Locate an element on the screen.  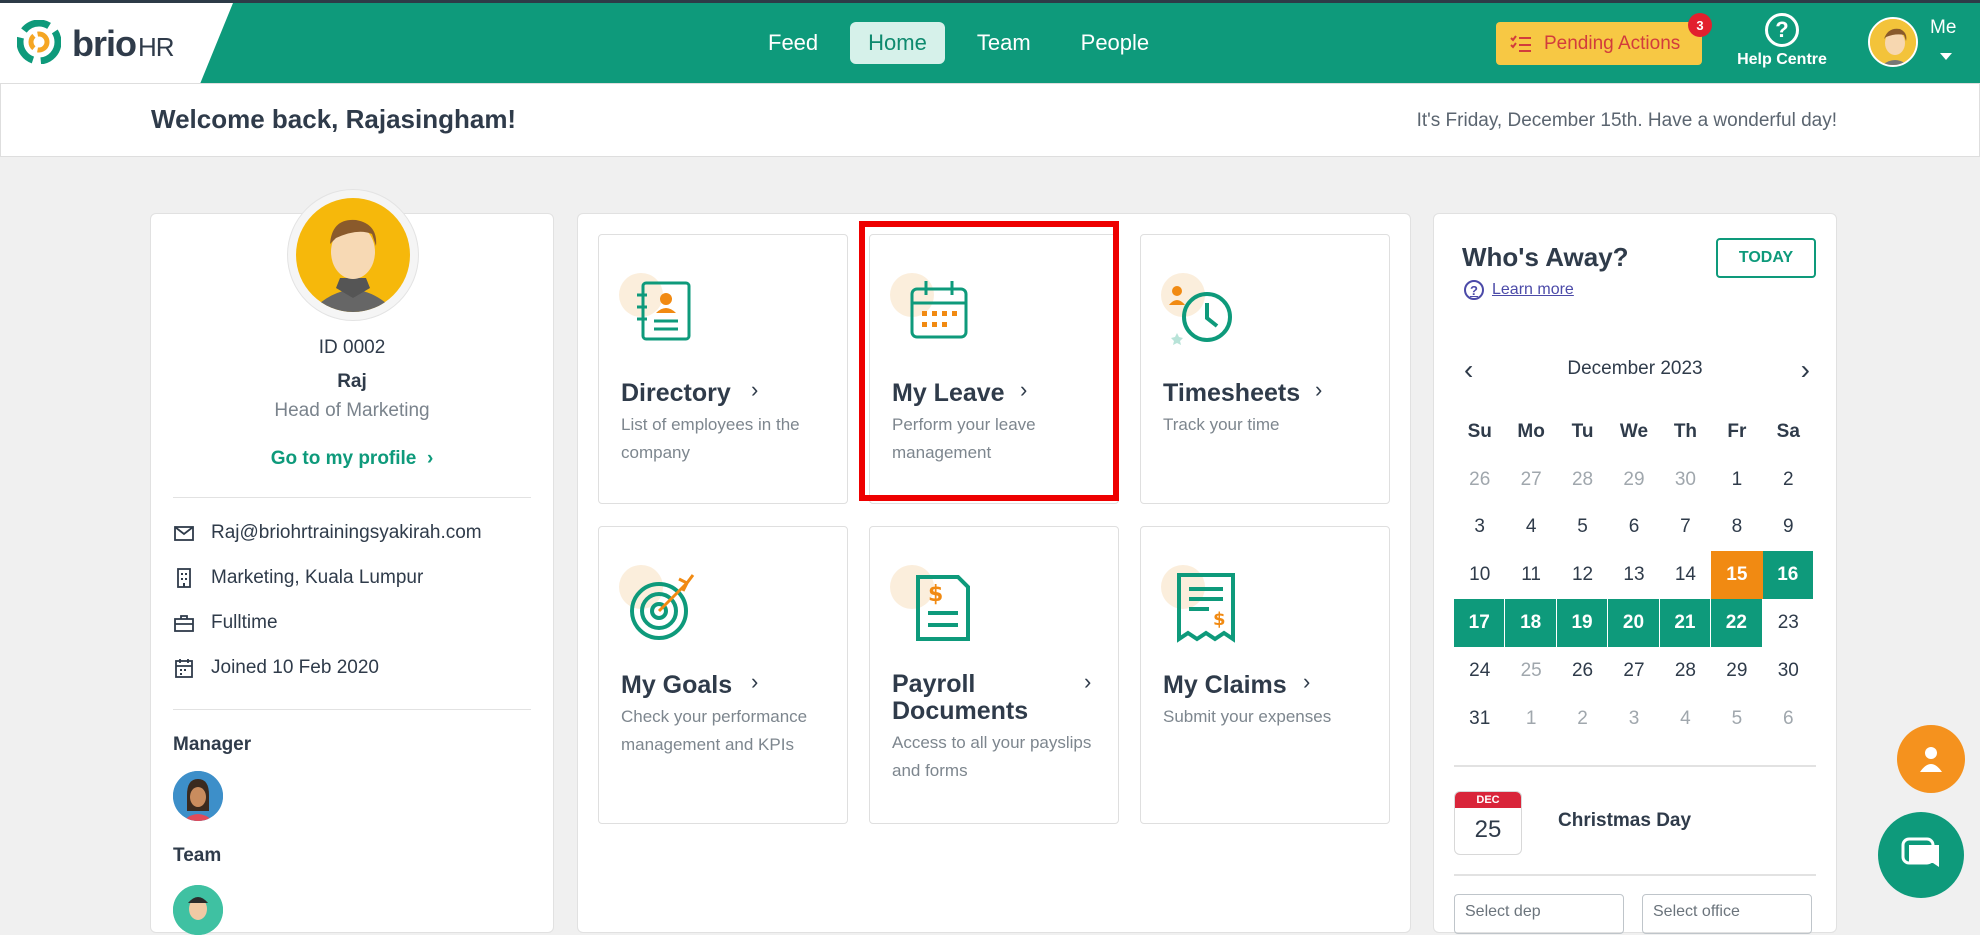
tile-title: My Goals is located at coordinates (677, 685).